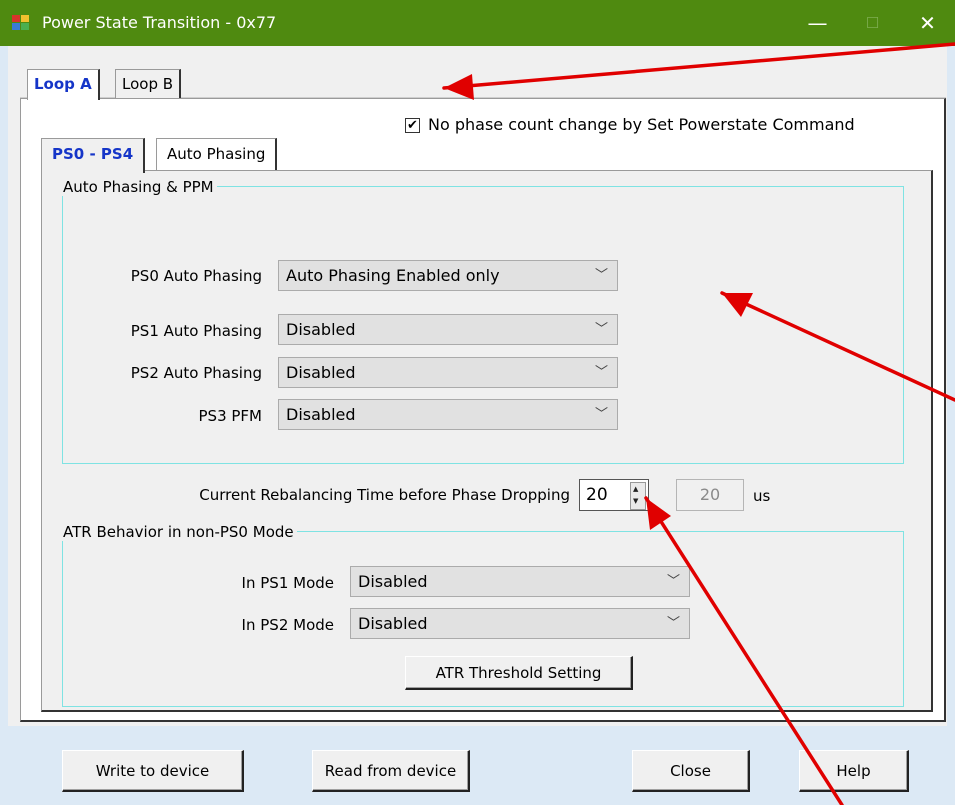  Describe the element at coordinates (635, 501) in the screenshot. I see `spin-down-icon: ▼` at that location.